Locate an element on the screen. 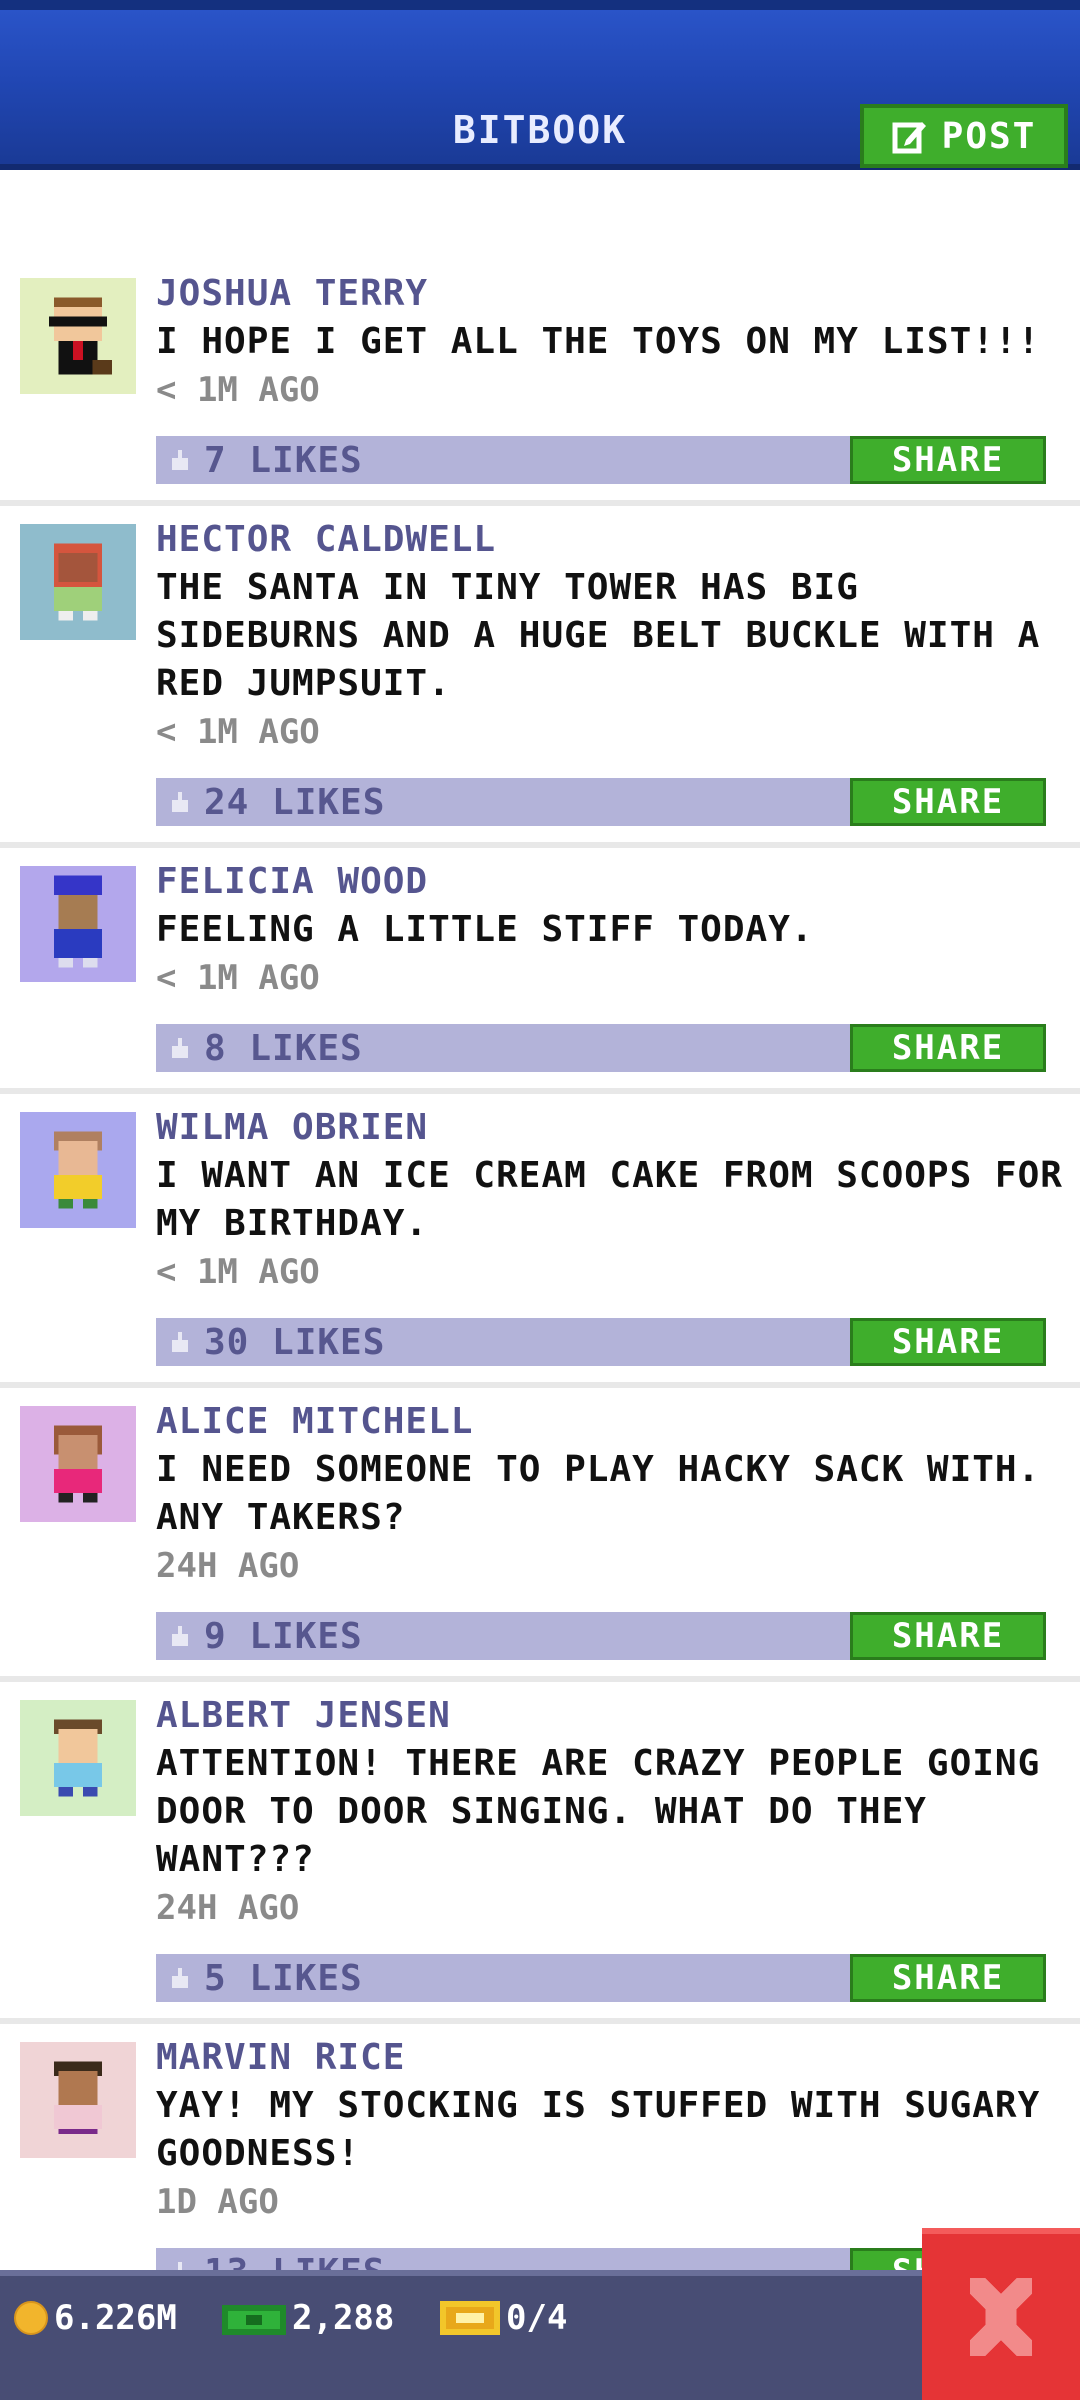  like-button: 30 LIKES is located at coordinates (270, 1342).